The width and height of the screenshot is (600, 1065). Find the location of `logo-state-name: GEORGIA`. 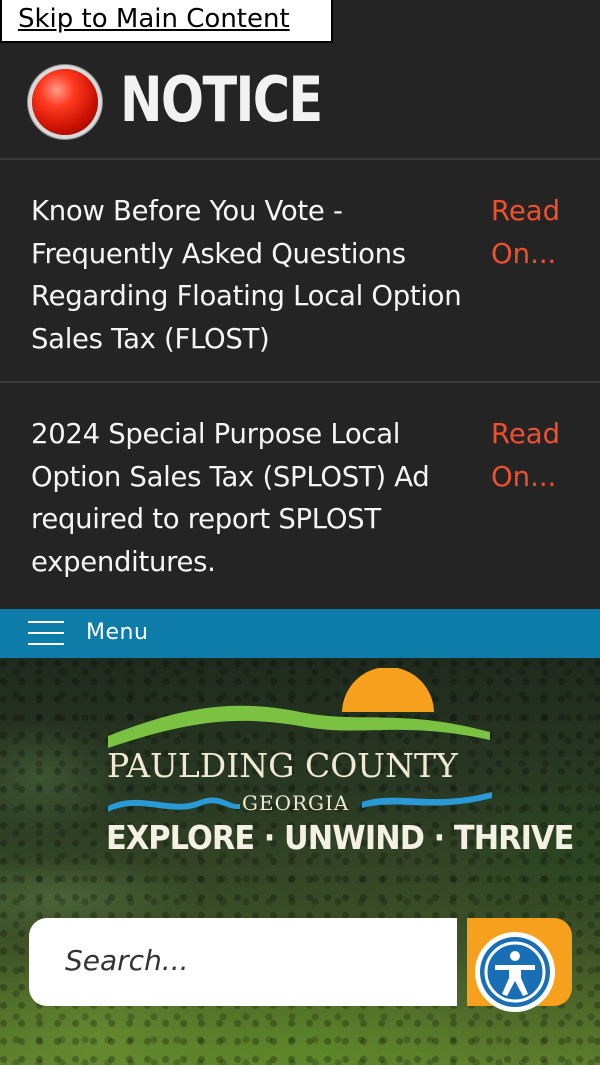

logo-state-name: GEORGIA is located at coordinates (296, 803).